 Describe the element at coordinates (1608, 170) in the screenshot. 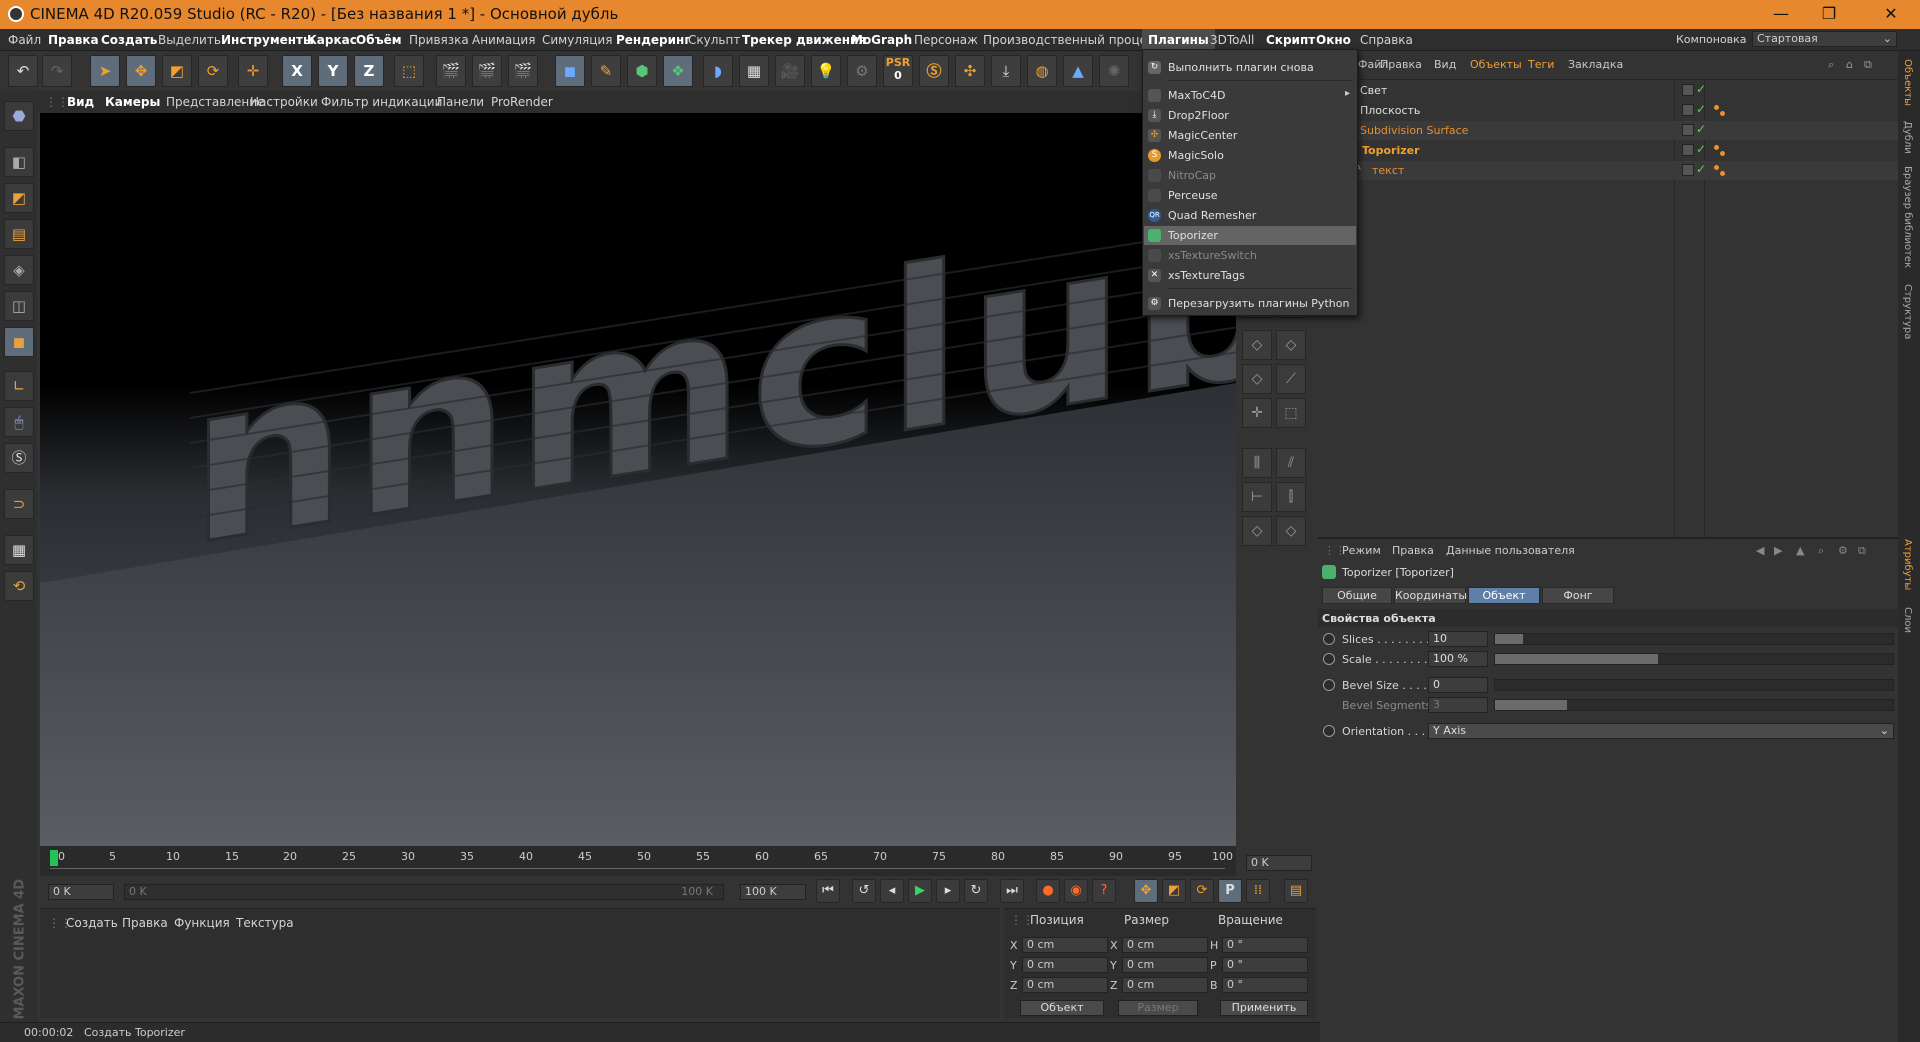

I see `object-row-text: ᴬ текст ✓` at that location.